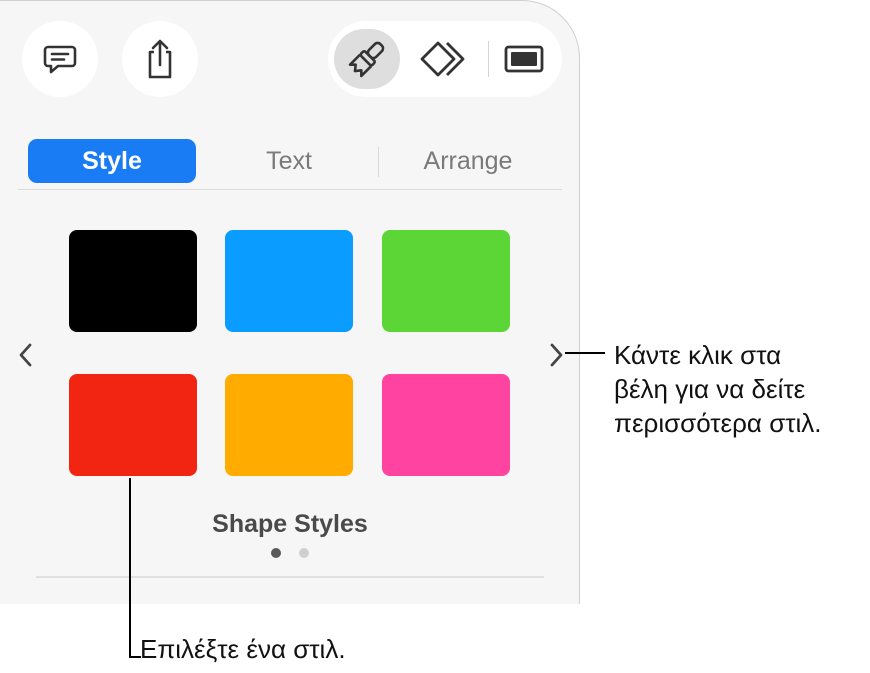  Describe the element at coordinates (585, 353) in the screenshot. I see `arrows-callout-line` at that location.